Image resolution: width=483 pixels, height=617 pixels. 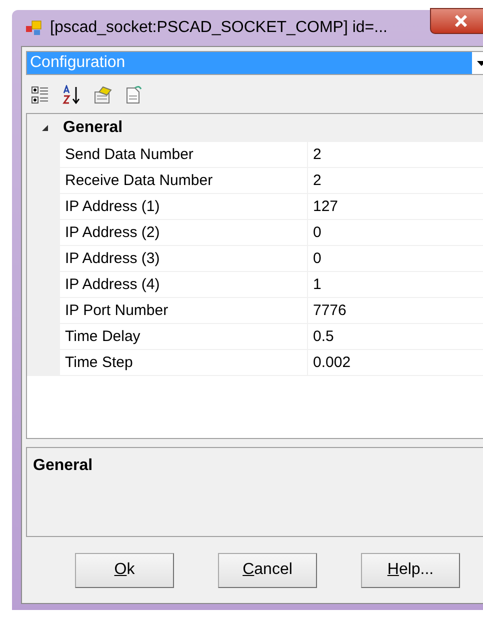 What do you see at coordinates (395, 207) in the screenshot?
I see `property-value: 127` at bounding box center [395, 207].